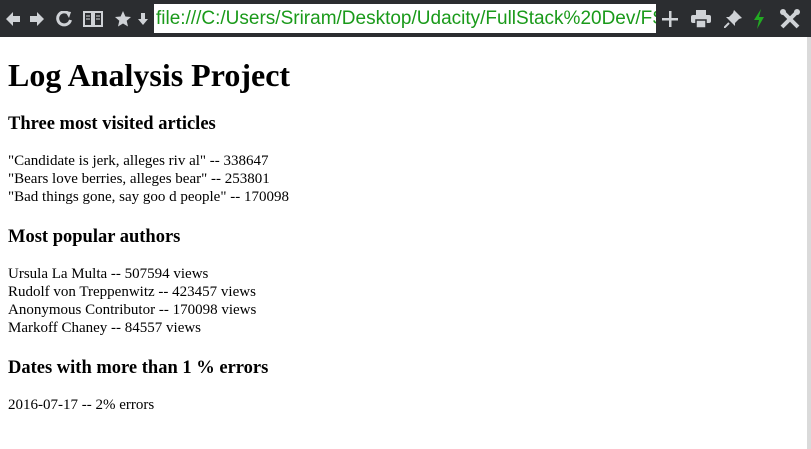 This screenshot has width=811, height=449. Describe the element at coordinates (132, 292) in the screenshot. I see `list-item: Rudolf von Treppenwitz -- 423457 views` at that location.